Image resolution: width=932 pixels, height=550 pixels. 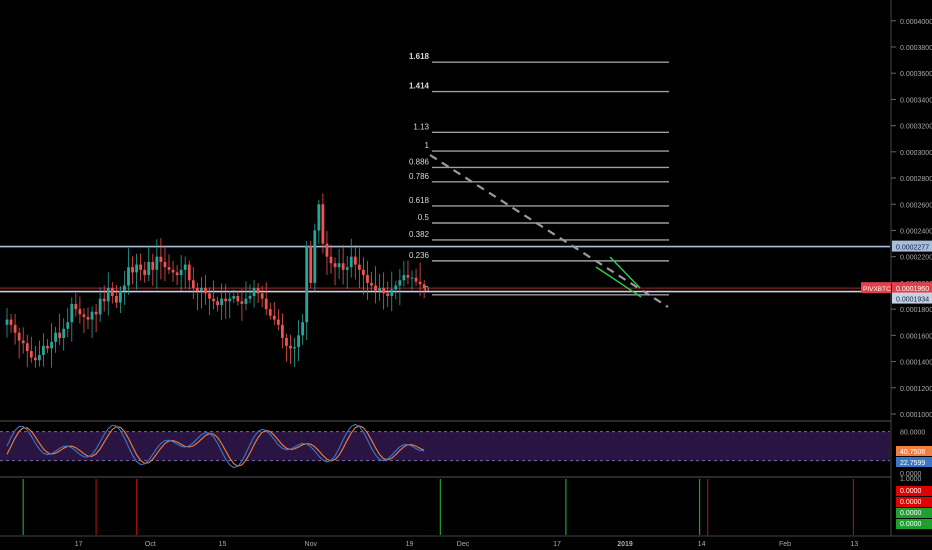 What do you see at coordinates (912, 300) in the screenshot?
I see `price-level-value: 0.0001934` at bounding box center [912, 300].